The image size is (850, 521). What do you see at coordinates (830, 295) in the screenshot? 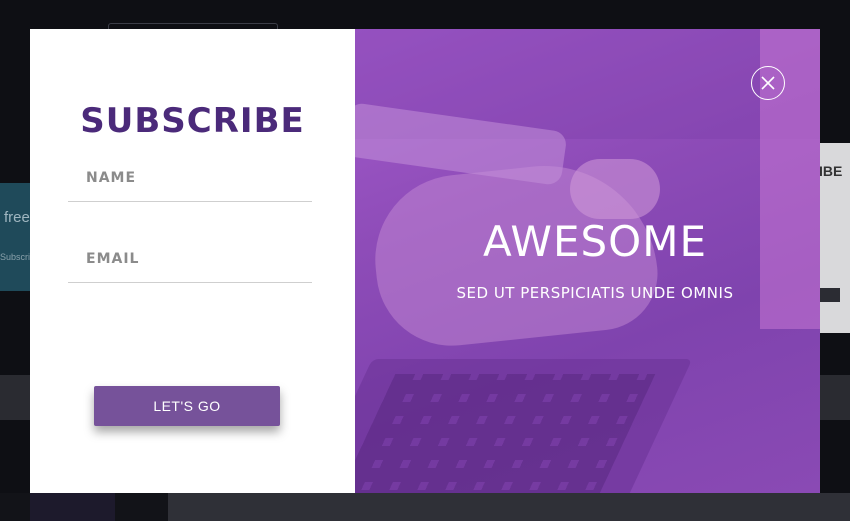
I see `background-right-bar` at bounding box center [830, 295].